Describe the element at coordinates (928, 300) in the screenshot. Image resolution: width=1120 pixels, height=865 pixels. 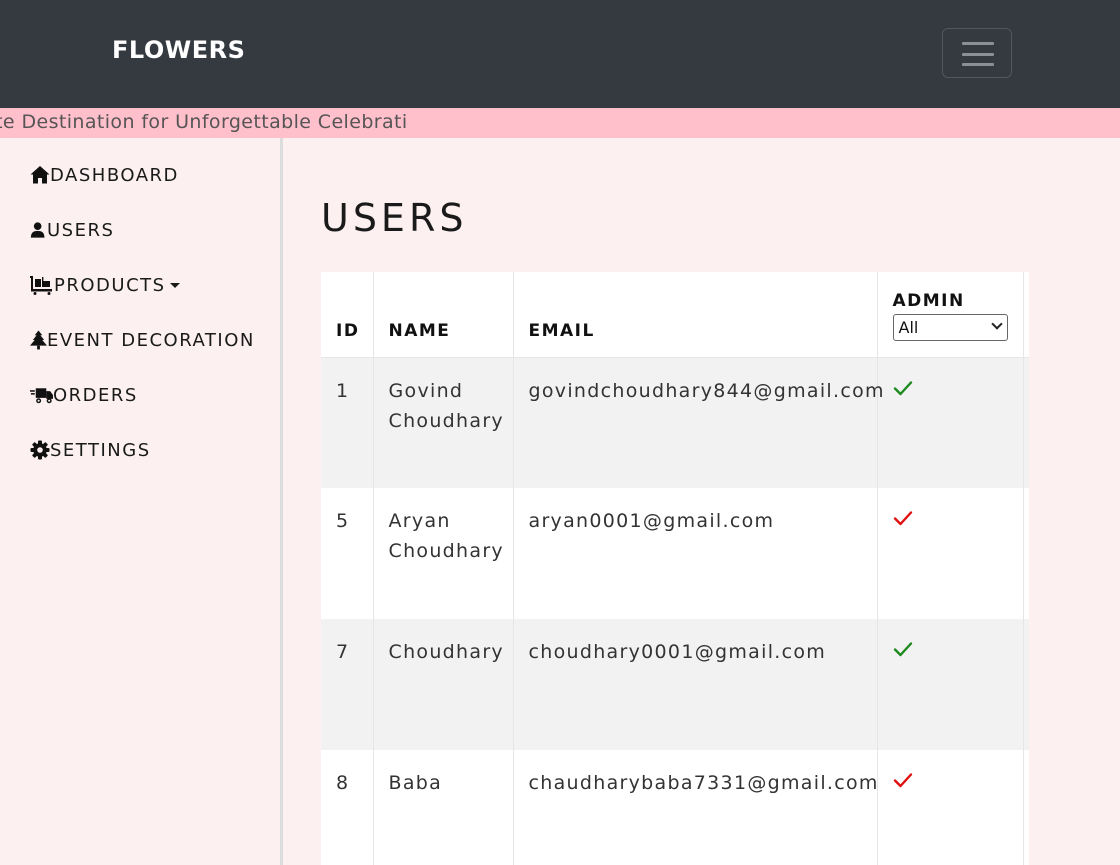
I see `admin-header-label: ADMIN` at that location.